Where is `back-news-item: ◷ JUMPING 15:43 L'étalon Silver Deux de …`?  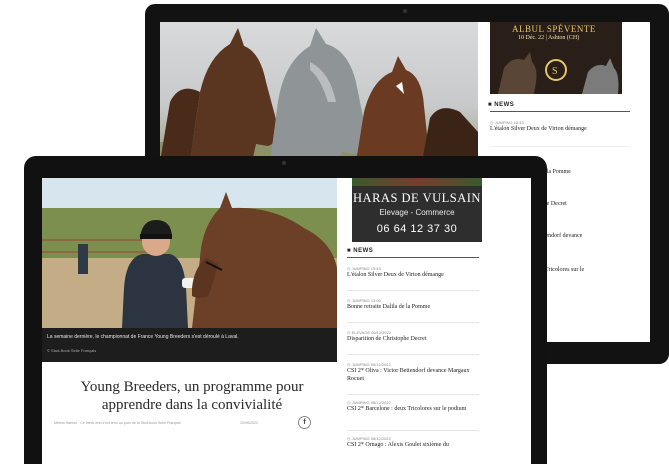 back-news-item: ◷ JUMPING 15:43 L'étalon Silver Deux de … is located at coordinates (538, 126).